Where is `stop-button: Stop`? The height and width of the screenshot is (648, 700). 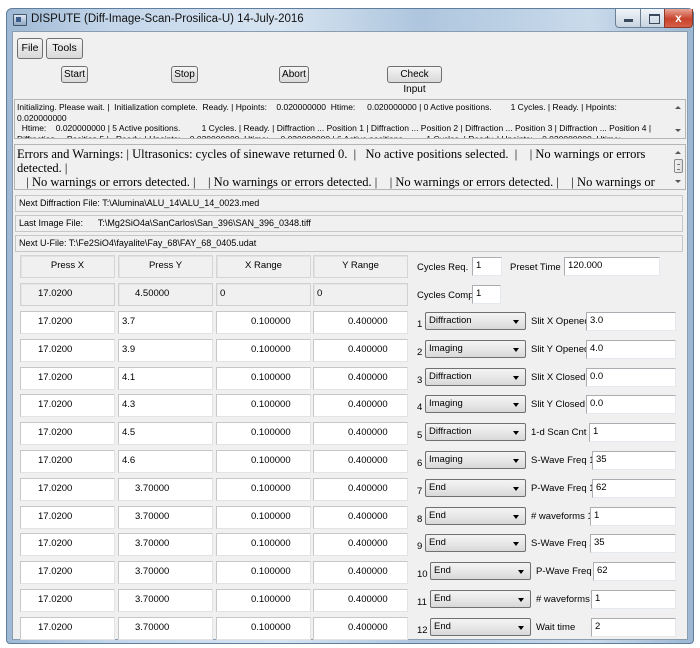 stop-button: Stop is located at coordinates (184, 74).